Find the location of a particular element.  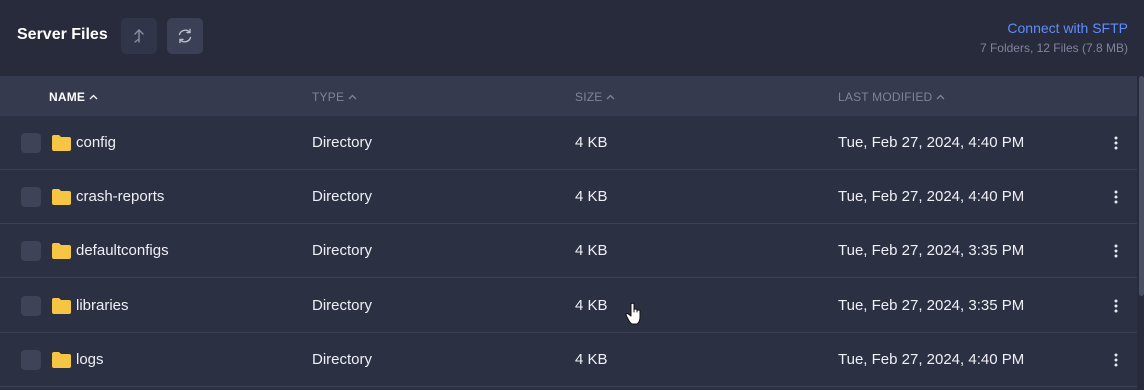

refresh-button is located at coordinates (185, 36).